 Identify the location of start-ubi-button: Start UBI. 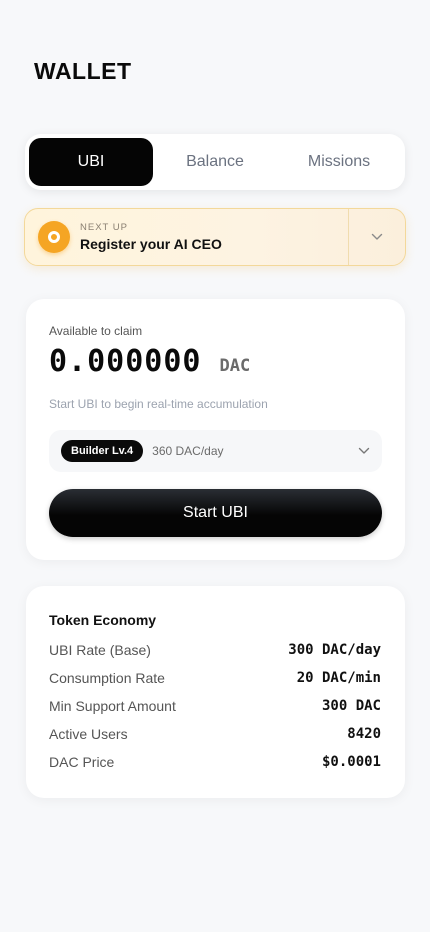
(215, 513).